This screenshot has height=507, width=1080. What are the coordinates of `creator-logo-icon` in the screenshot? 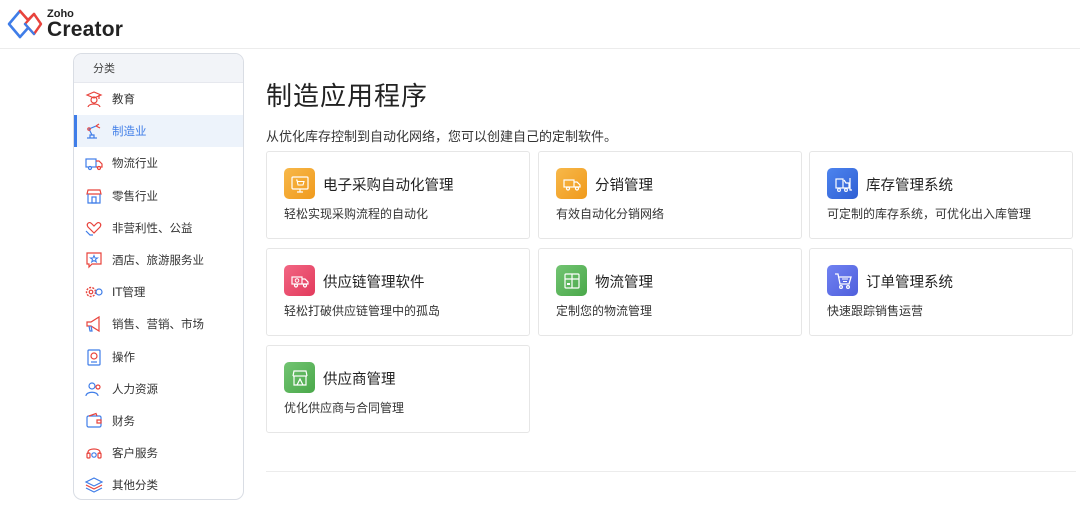 It's located at (25, 24).